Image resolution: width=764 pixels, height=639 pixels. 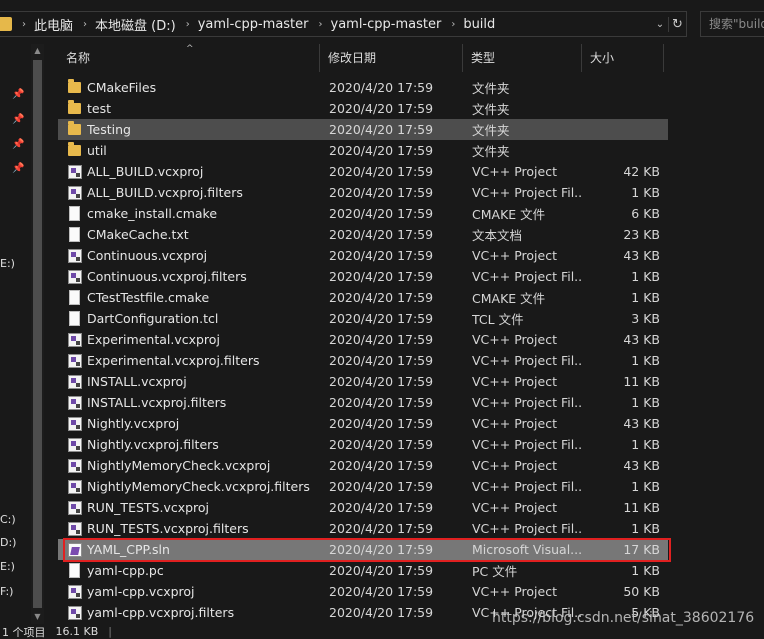 I want to click on file-type: 文本文档, so click(x=497, y=235).